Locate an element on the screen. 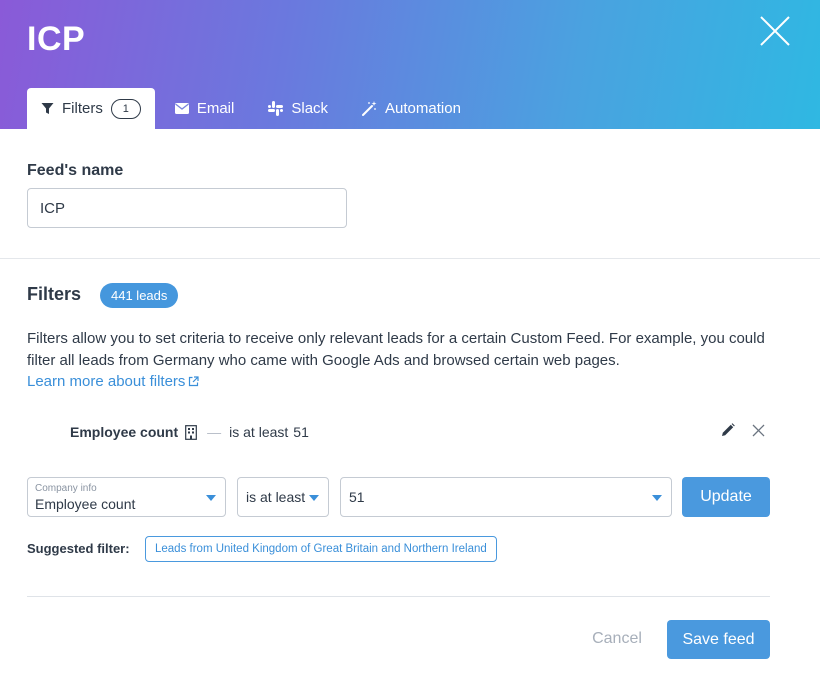 The image size is (820, 688). modal-title: ICP is located at coordinates (56, 39).